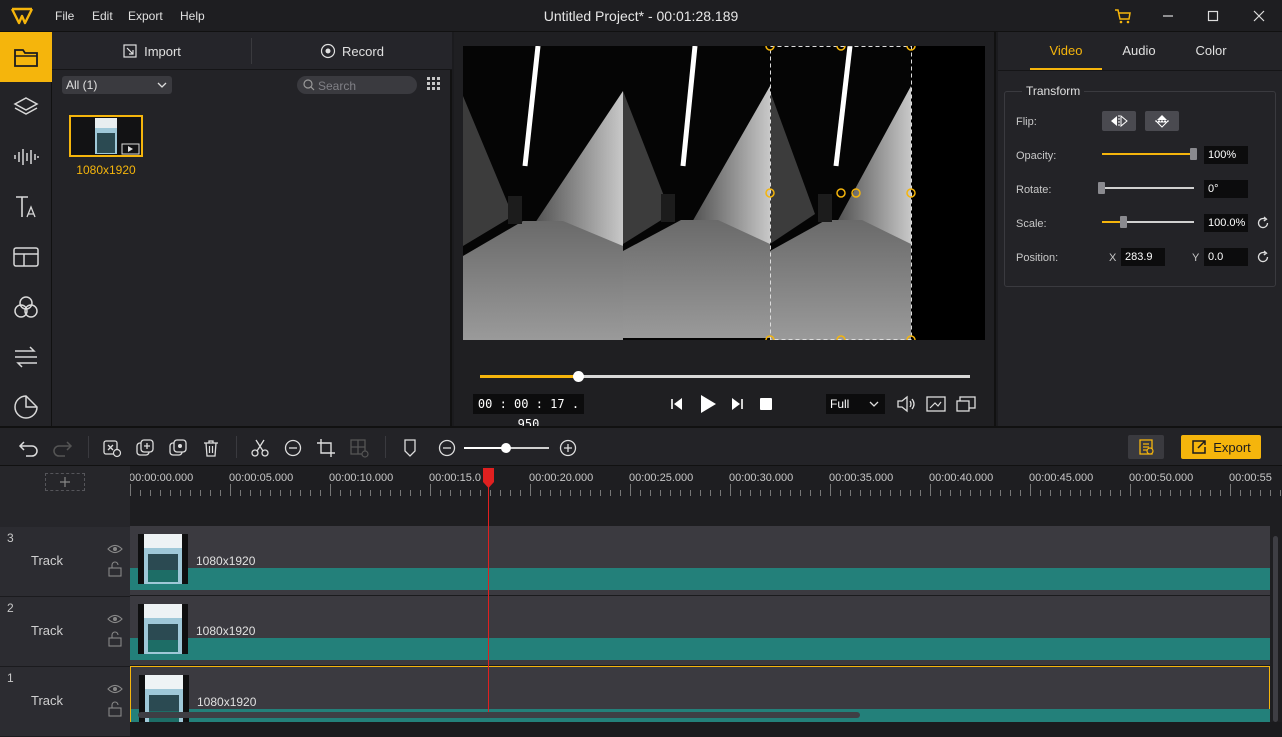 The image size is (1282, 737). Describe the element at coordinates (106, 170) in the screenshot. I see `media-item-label: 1080x1920` at that location.